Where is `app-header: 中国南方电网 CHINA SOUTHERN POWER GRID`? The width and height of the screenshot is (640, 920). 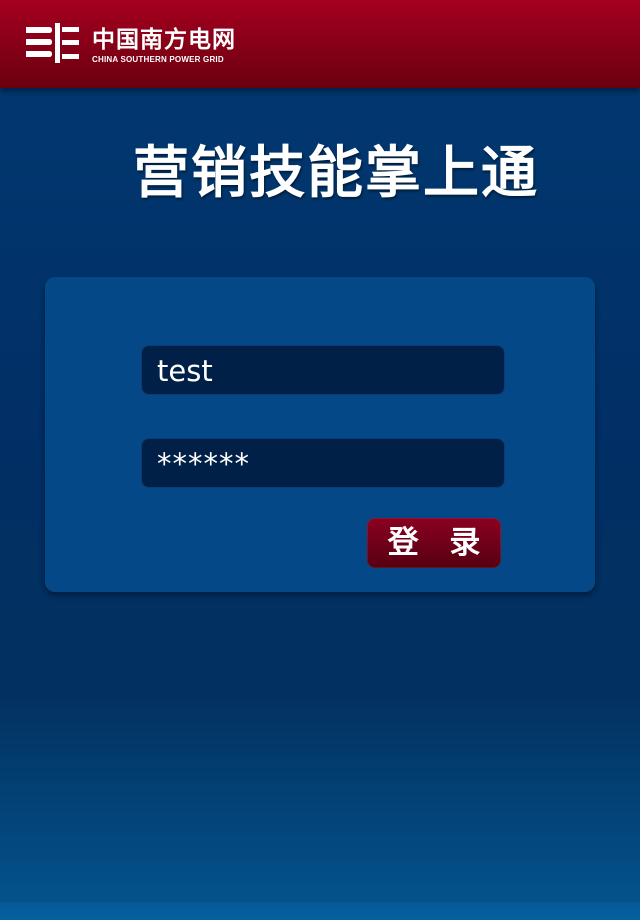 app-header: 中国南方电网 CHINA SOUTHERN POWER GRID is located at coordinates (320, 44).